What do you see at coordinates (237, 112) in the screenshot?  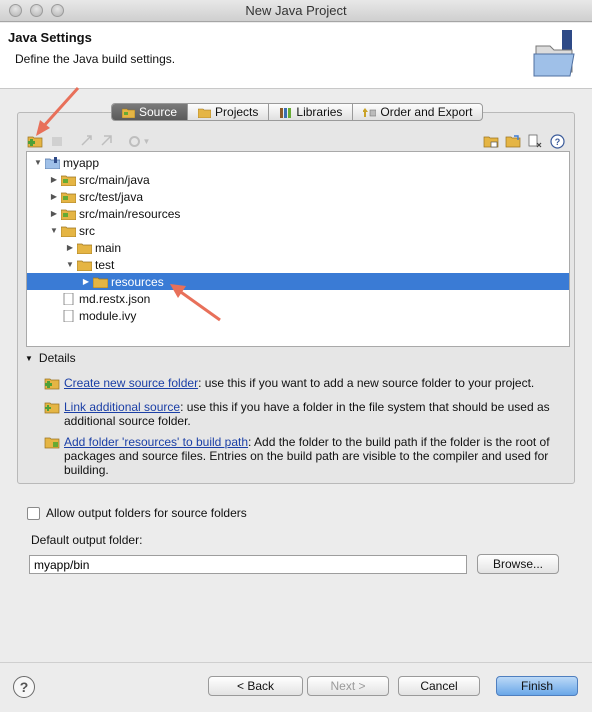 I see `tab-projects-label: Projects` at bounding box center [237, 112].